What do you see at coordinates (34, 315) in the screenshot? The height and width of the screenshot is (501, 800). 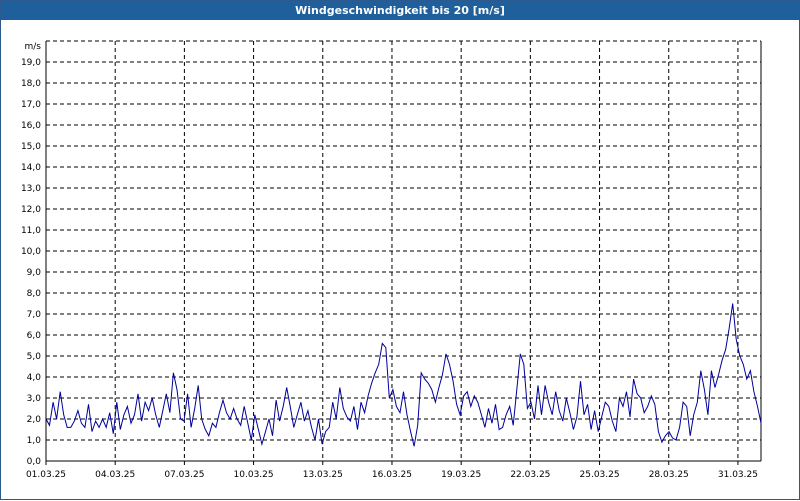 I see `y-tick-label: 7,0` at bounding box center [34, 315].